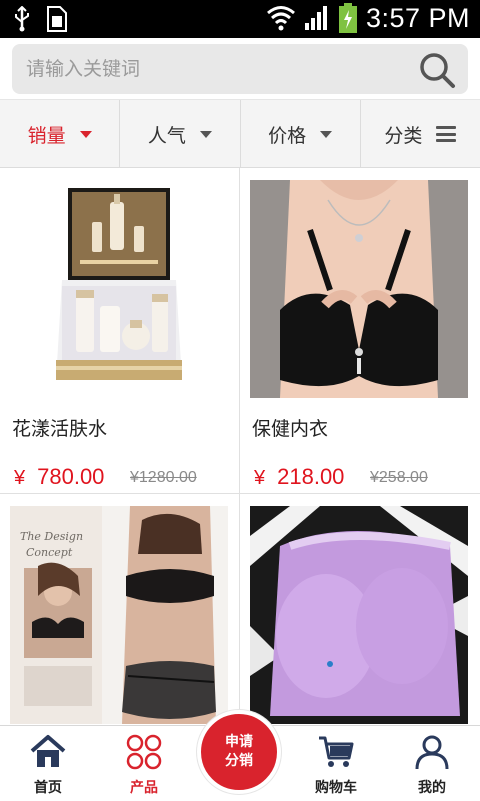 The width and height of the screenshot is (480, 801). What do you see at coordinates (144, 752) in the screenshot?
I see `grid-icon` at bounding box center [144, 752].